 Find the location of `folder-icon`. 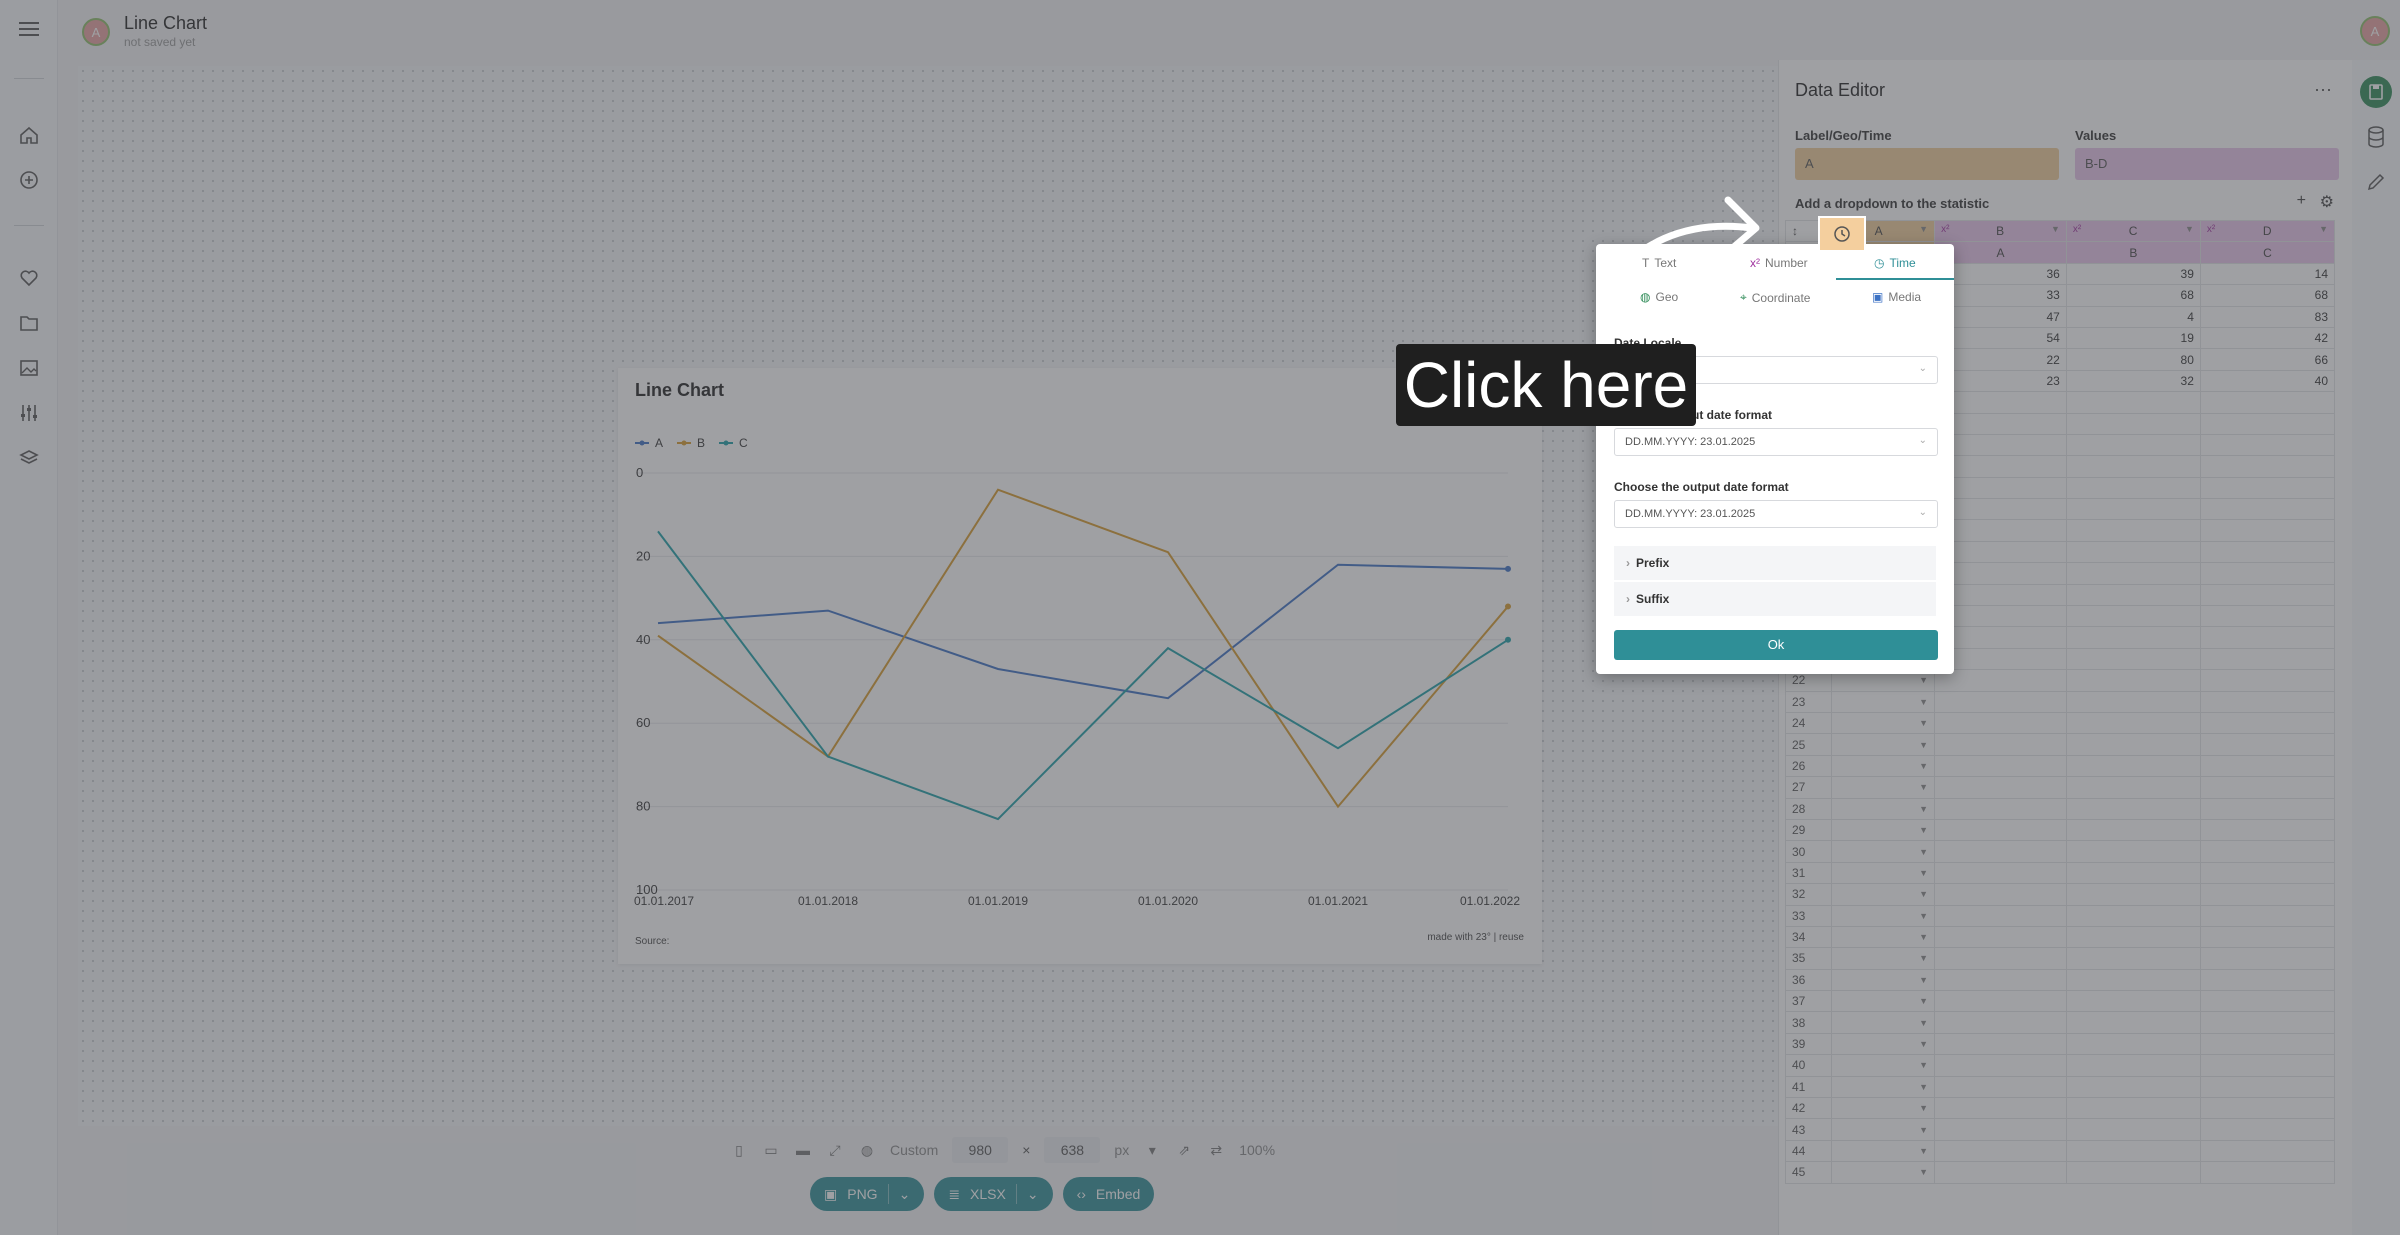

folder-icon is located at coordinates (29, 323).